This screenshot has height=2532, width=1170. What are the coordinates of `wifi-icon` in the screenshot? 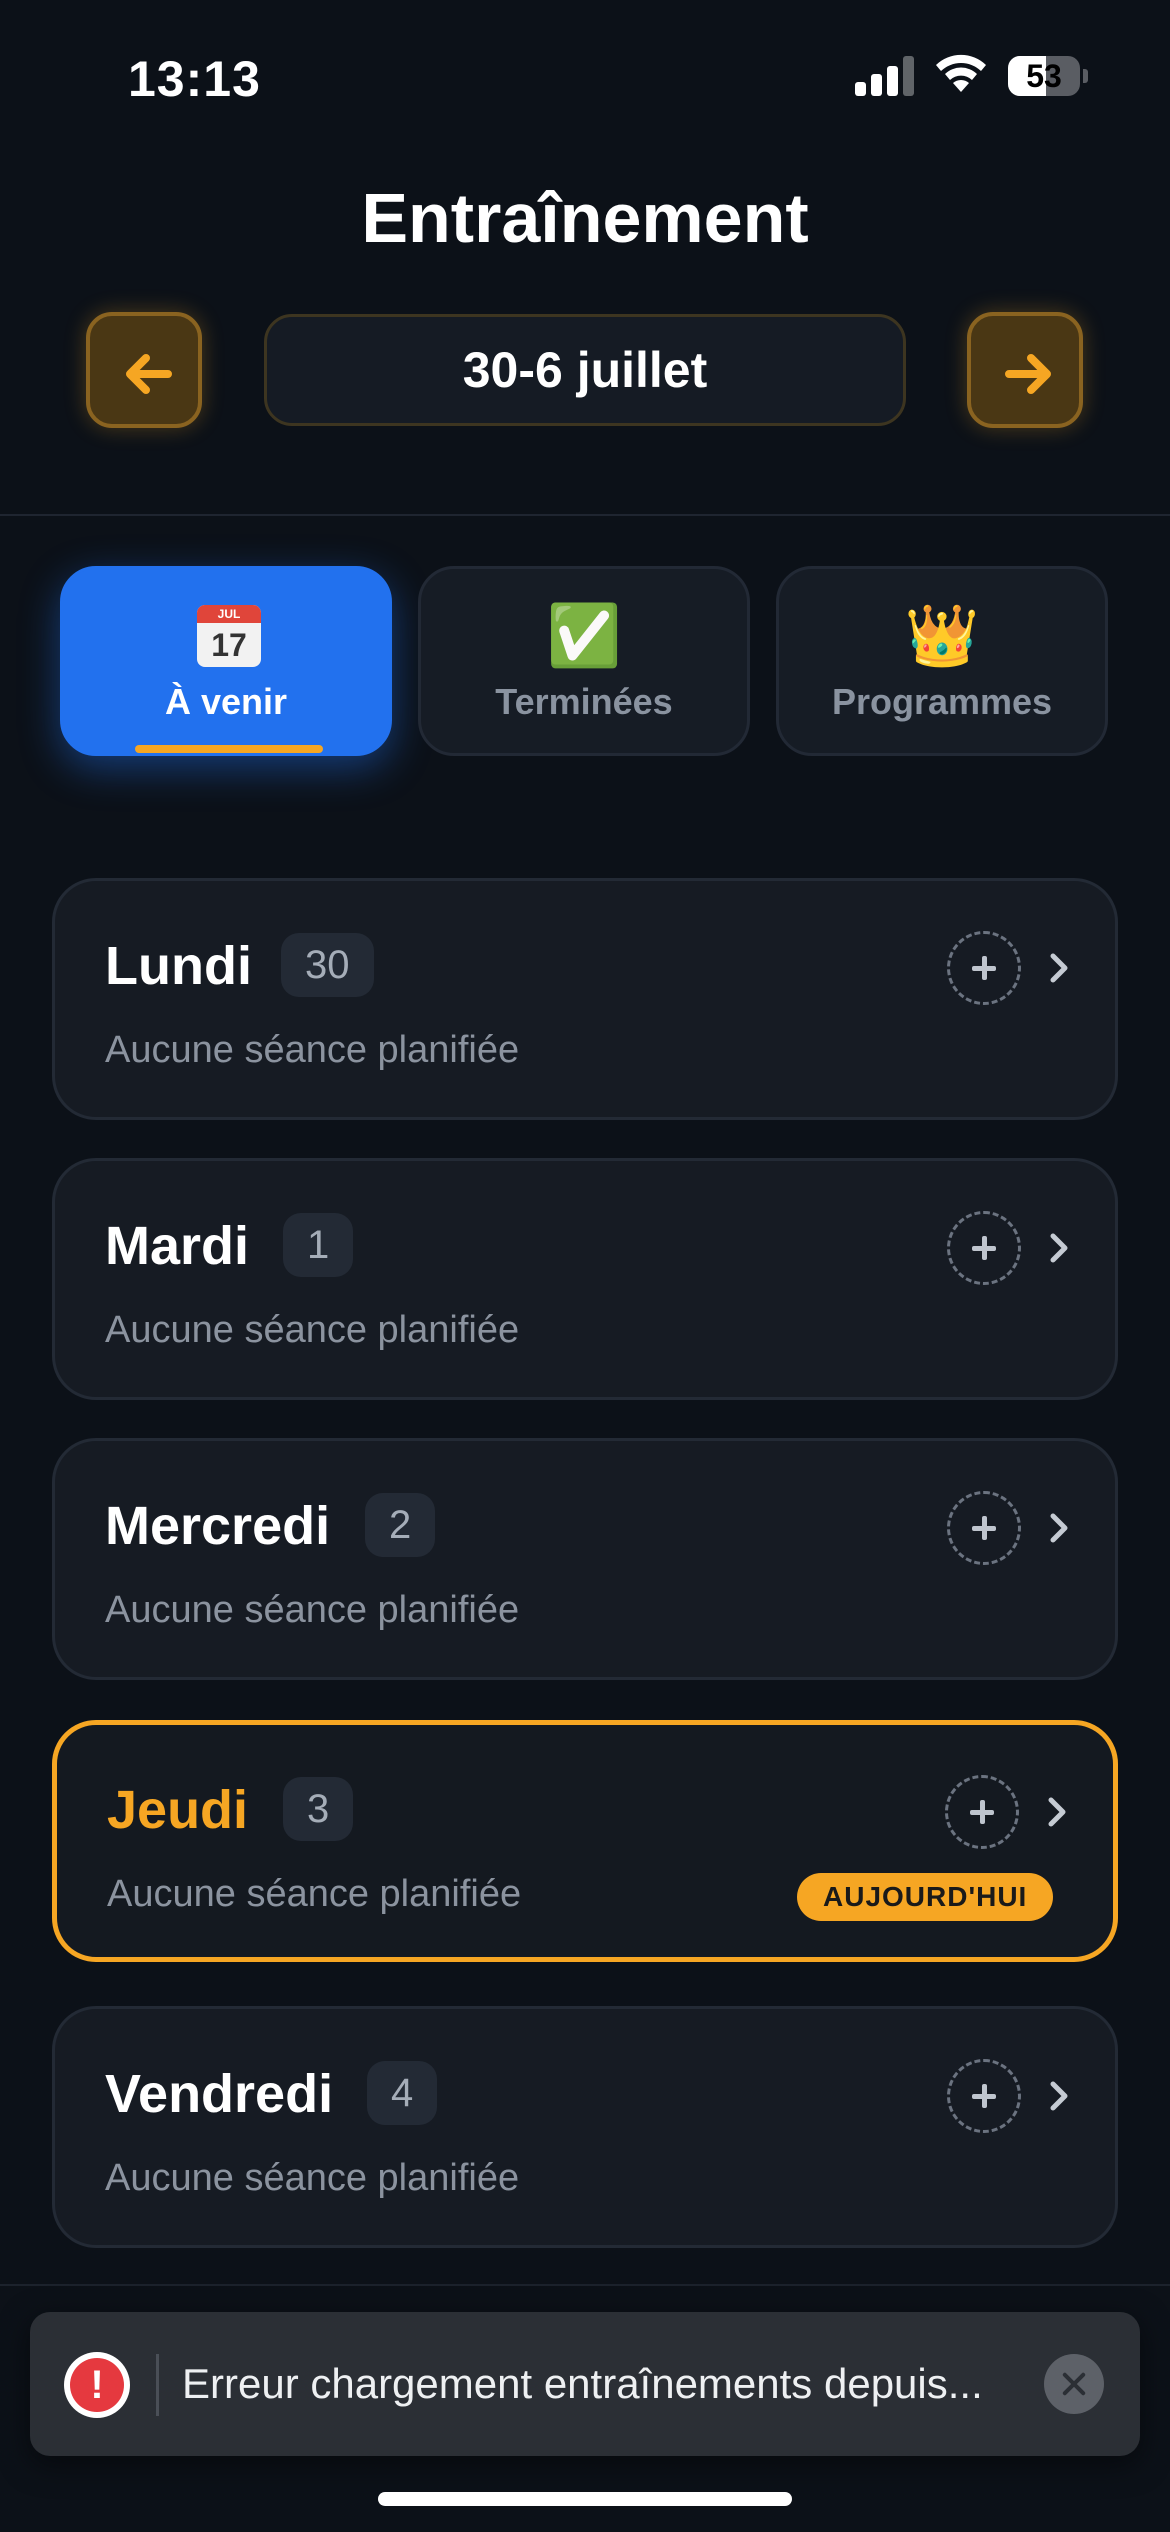 It's located at (961, 73).